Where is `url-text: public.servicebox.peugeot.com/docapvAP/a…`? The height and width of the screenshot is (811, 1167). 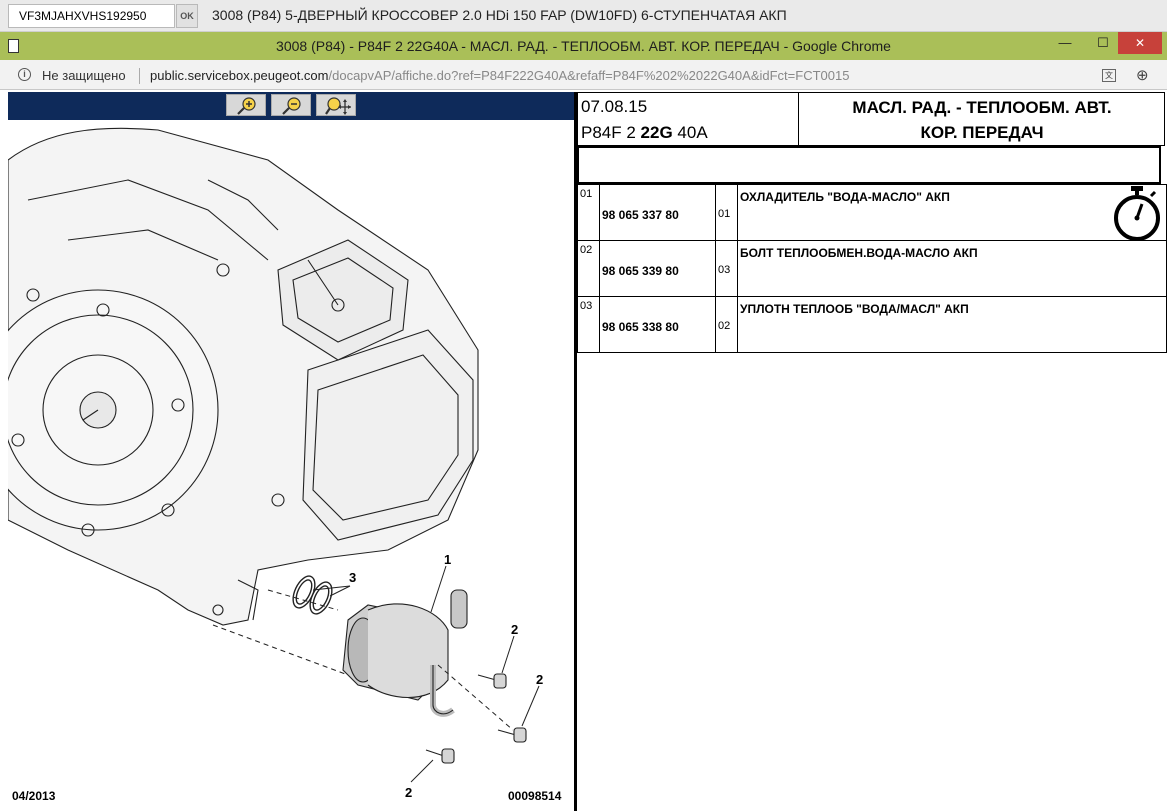
url-text: public.servicebox.peugeot.com/docapvAP/a… is located at coordinates (499, 75).